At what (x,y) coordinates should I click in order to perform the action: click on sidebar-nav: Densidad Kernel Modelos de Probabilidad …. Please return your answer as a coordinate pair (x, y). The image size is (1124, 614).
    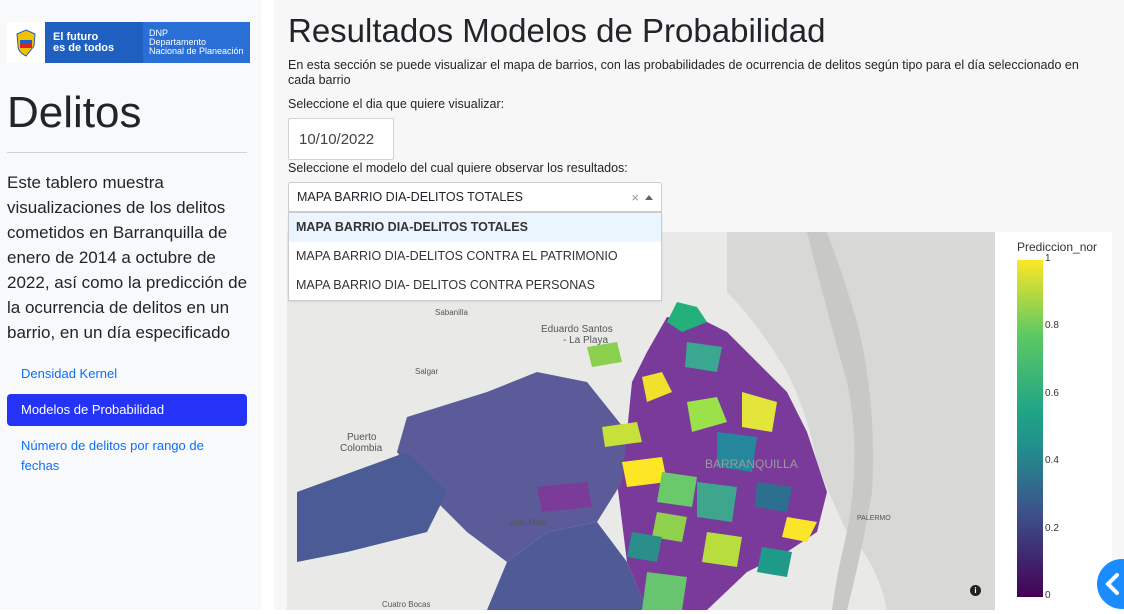
    Looking at the image, I should click on (127, 422).